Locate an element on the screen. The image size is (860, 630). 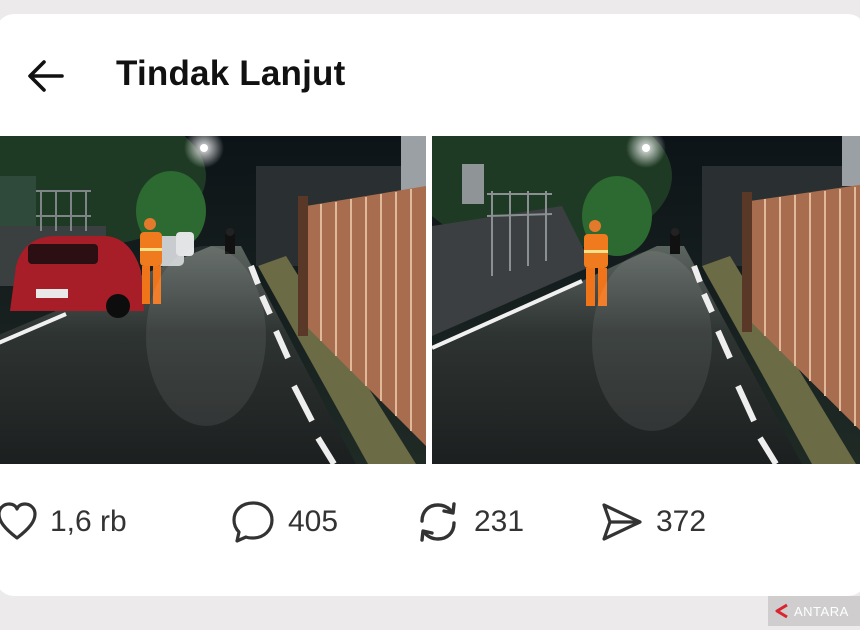
page-title: Tindak Lanjut is located at coordinates (231, 73).